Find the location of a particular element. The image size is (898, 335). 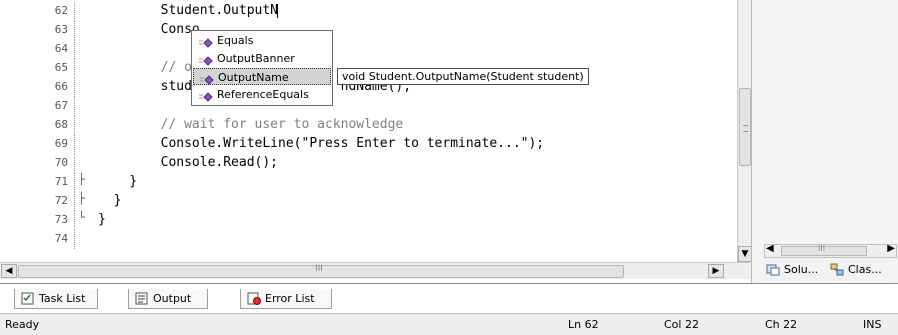

solution-explorer-icon is located at coordinates (773, 269).